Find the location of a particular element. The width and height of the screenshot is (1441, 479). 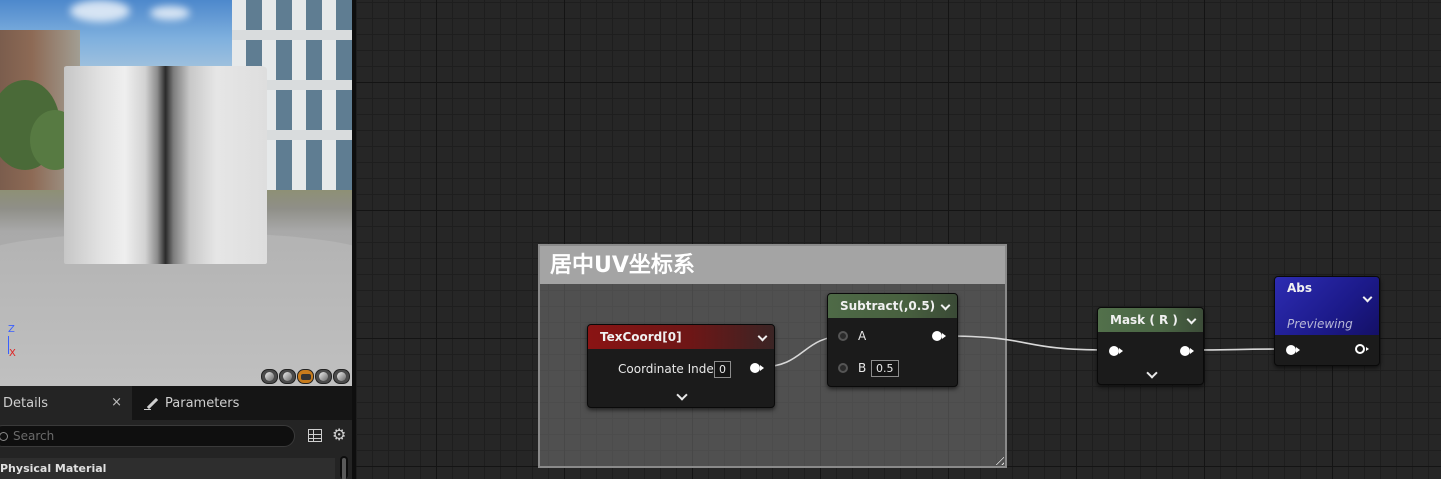

close-icon: × is located at coordinates (116, 402).